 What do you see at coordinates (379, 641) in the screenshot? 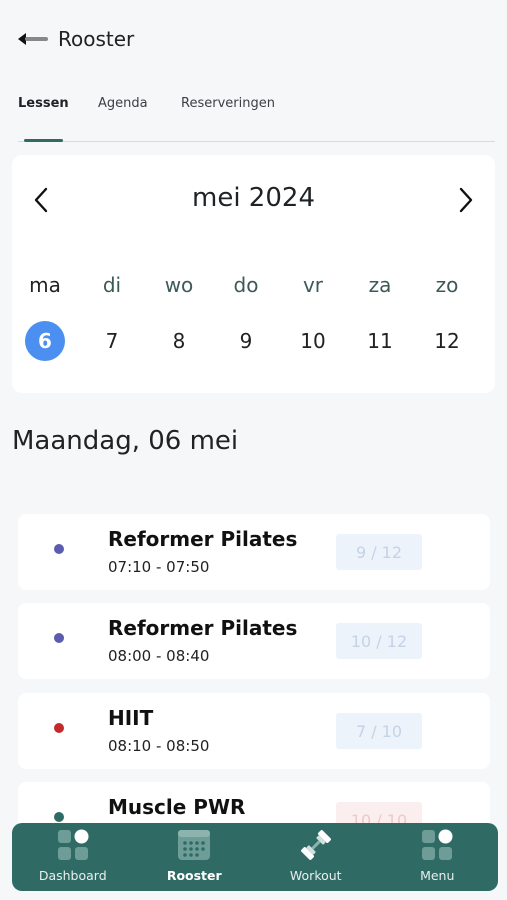
I see `lesson-spots-badge: 10 / 12` at bounding box center [379, 641].